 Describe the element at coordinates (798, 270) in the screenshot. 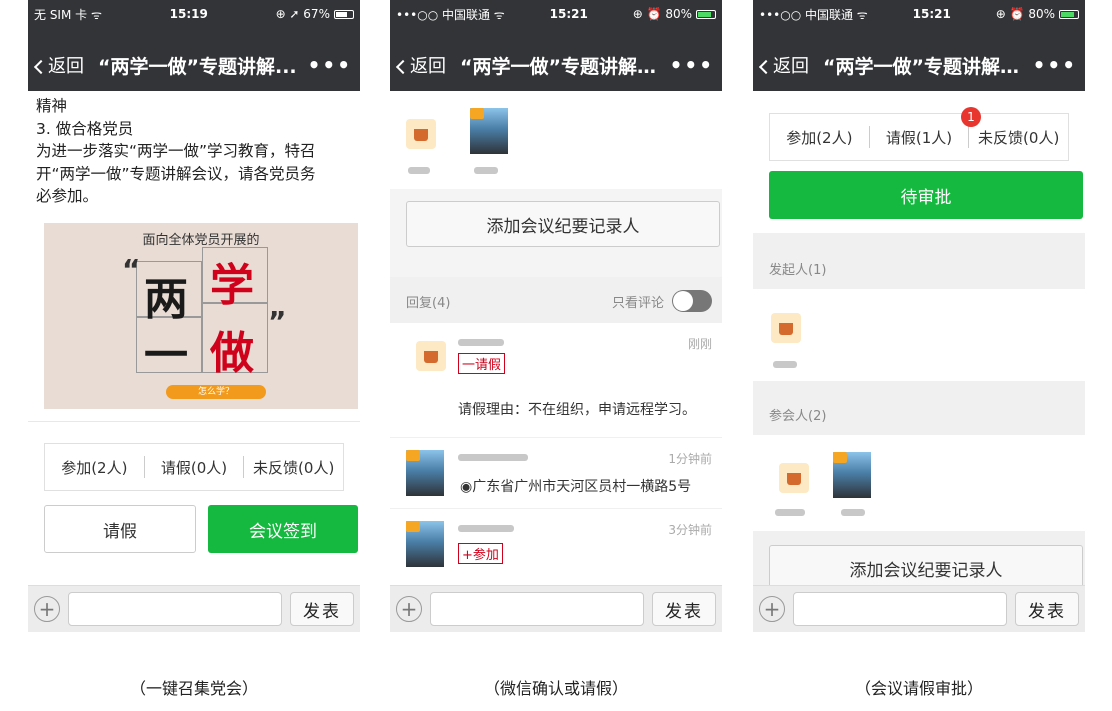

I see `initiator-section-label: 发起人(1)` at that location.